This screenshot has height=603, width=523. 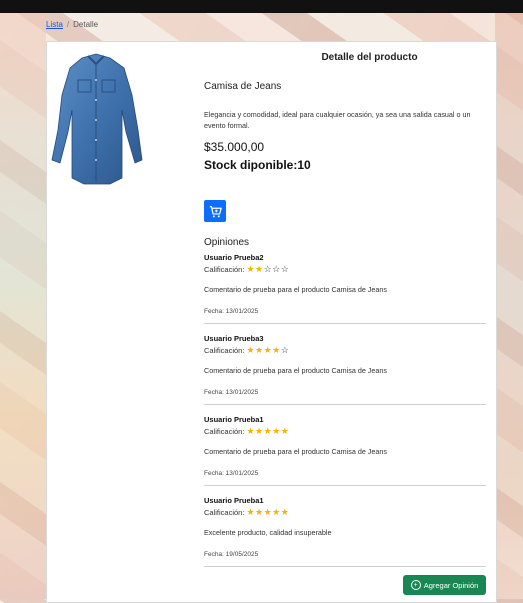 I want to click on rating-stars: ★★★★☆, so click(x=267, y=350).